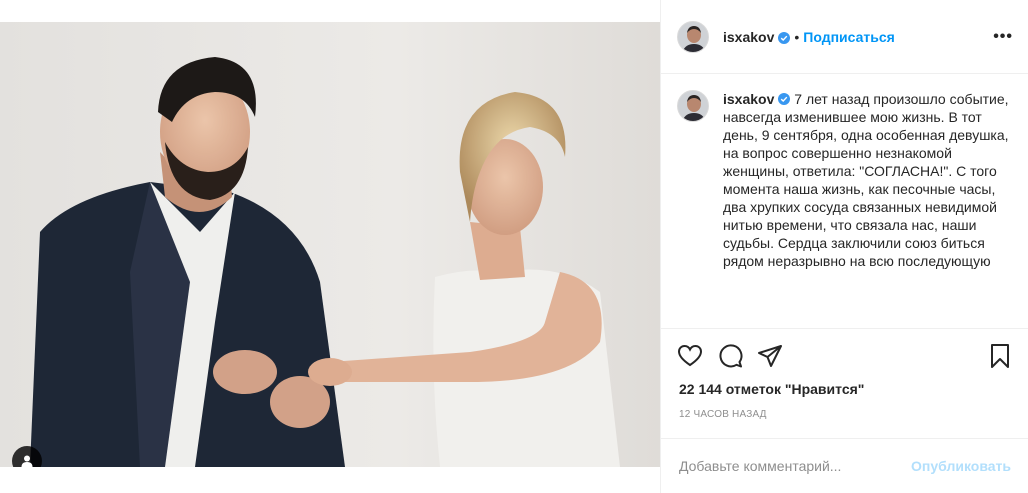 The width and height of the screenshot is (1028, 493). Describe the element at coordinates (784, 37) in the screenshot. I see `verified-badge-icon` at that location.